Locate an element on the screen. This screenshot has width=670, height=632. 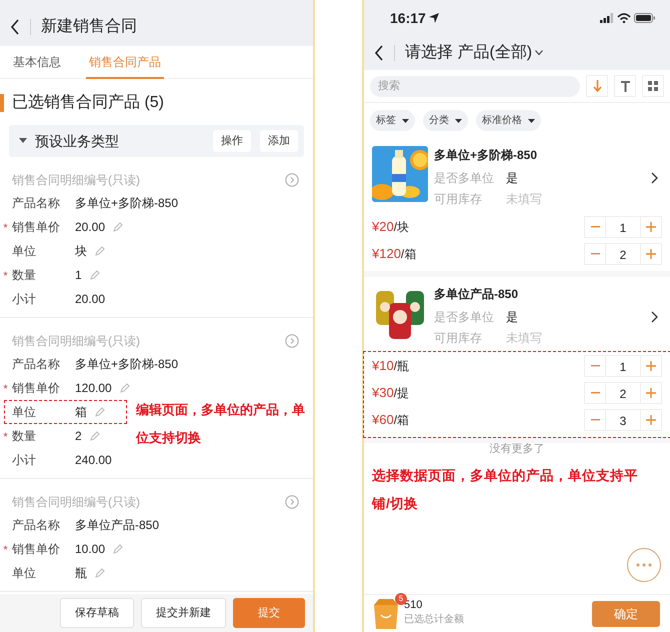
unit-price: ¥30/提 is located at coordinates (391, 393).